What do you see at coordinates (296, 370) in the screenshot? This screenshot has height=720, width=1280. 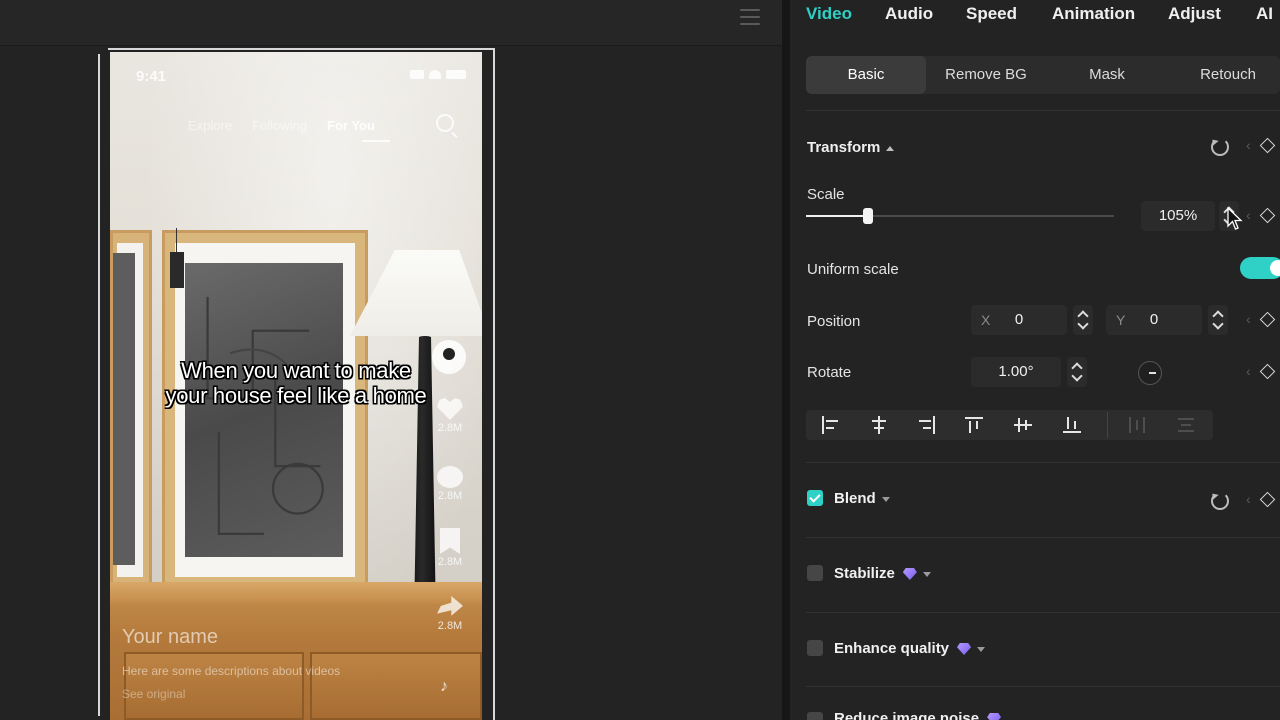 I see `caption-line: When you want to make` at bounding box center [296, 370].